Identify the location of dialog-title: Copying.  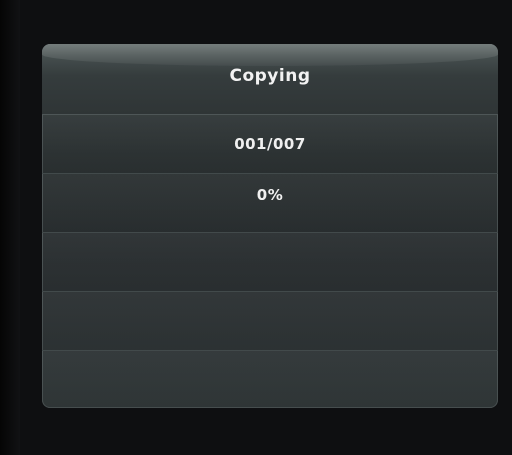
(270, 76).